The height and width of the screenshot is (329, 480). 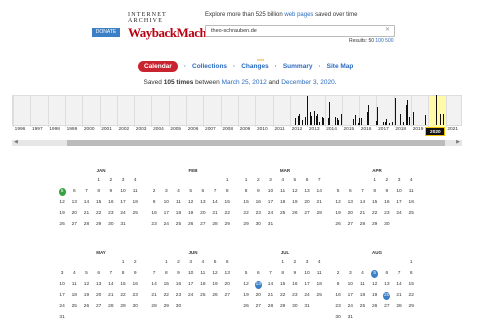 What do you see at coordinates (387, 296) in the screenshot?
I see `capture-day: 20` at bounding box center [387, 296].